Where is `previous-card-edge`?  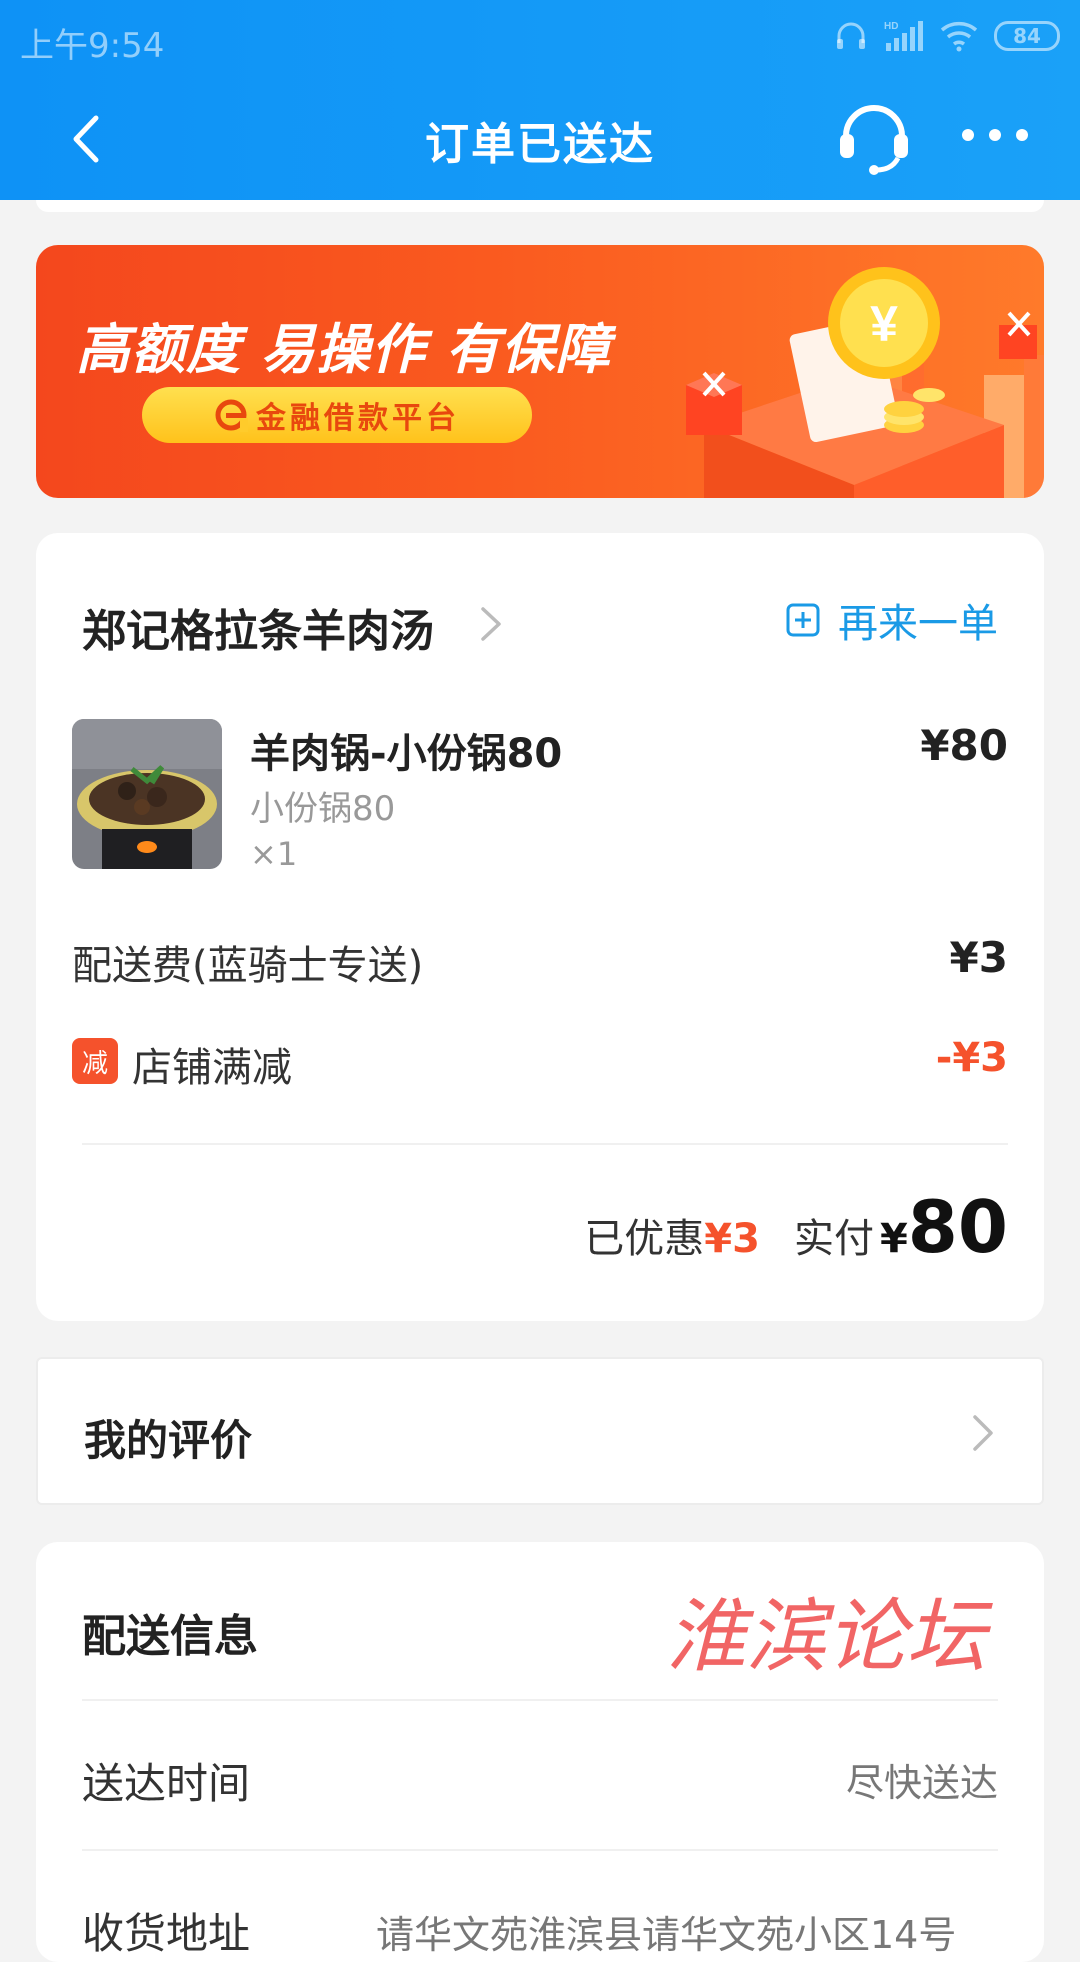 previous-card-edge is located at coordinates (540, 206).